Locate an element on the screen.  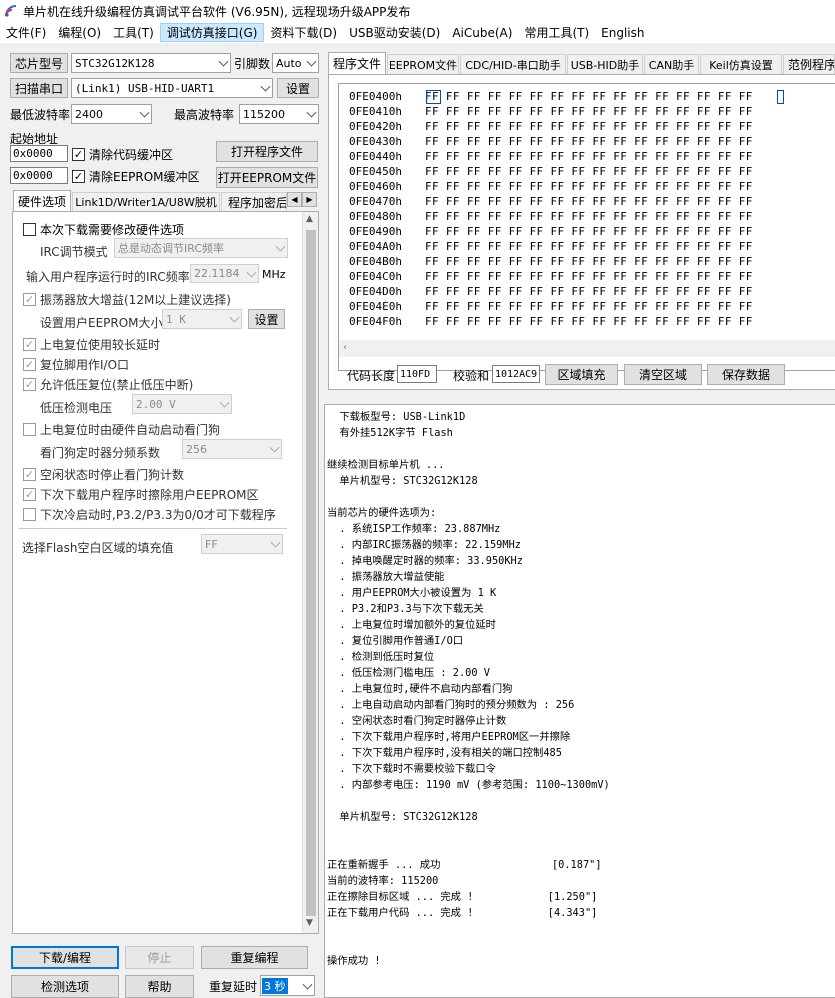
port-settings-button: 设置 is located at coordinates (298, 88).